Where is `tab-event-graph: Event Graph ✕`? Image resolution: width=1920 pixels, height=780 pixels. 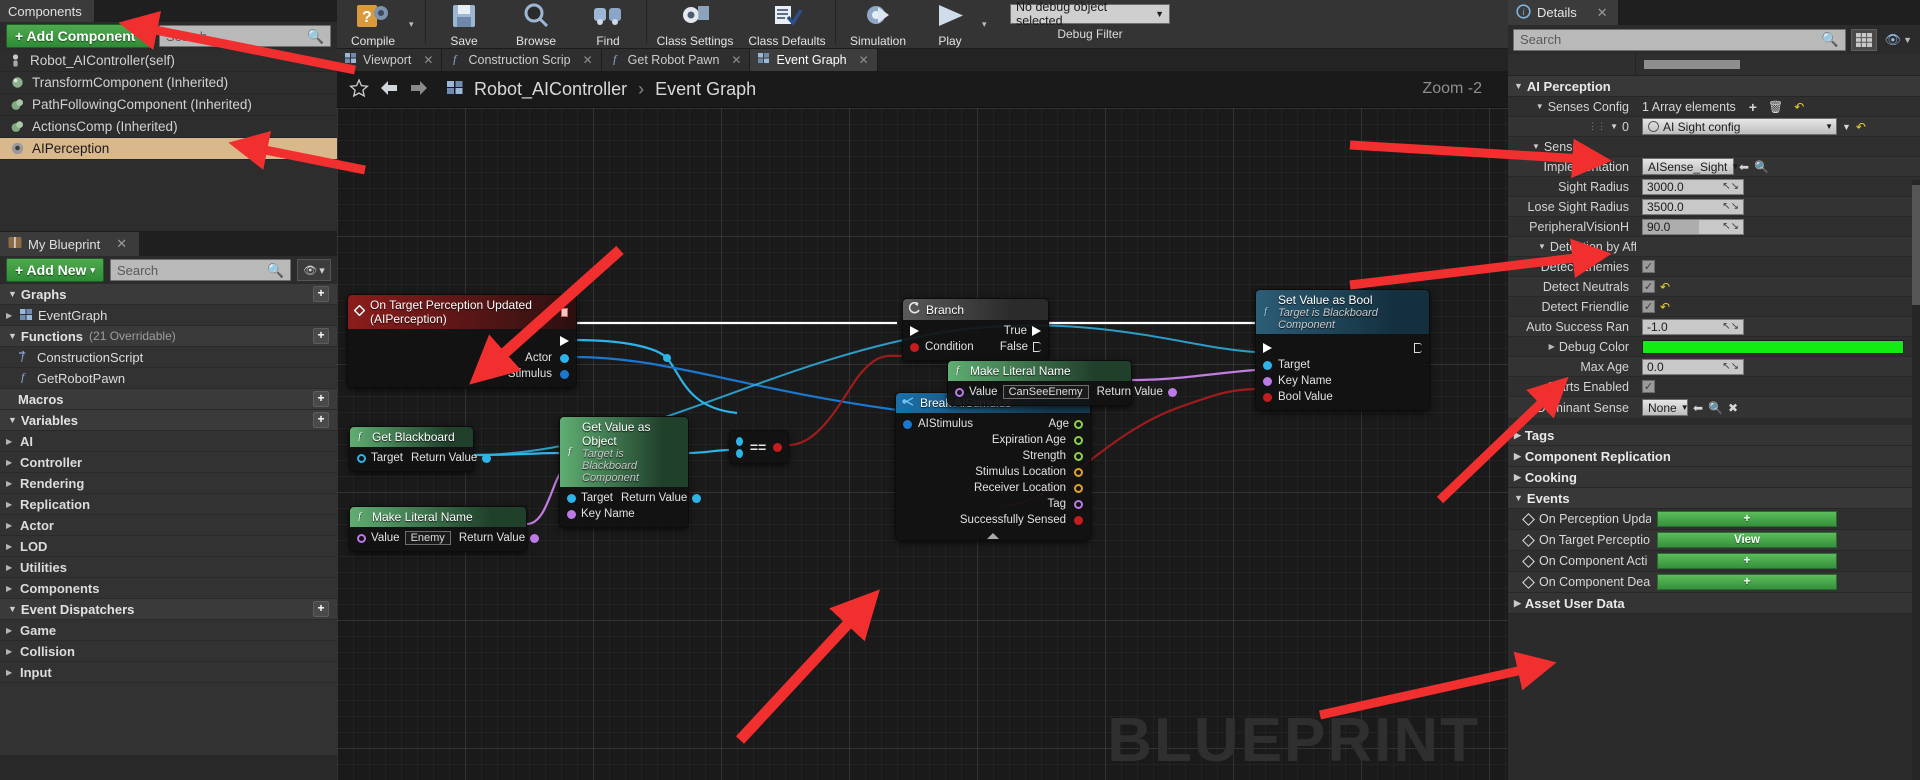 tab-event-graph: Event Graph ✕ is located at coordinates (814, 60).